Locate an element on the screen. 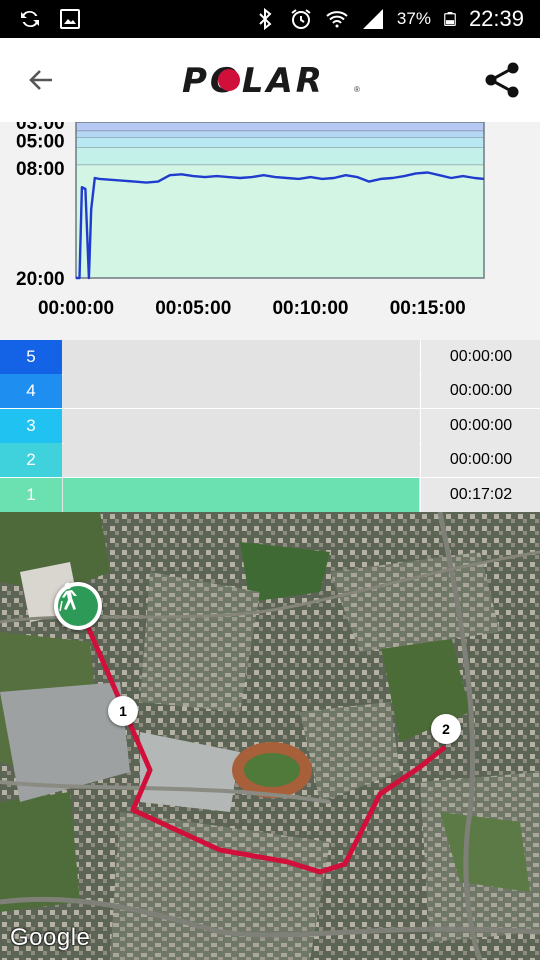 This screenshot has height=960, width=540. y-tick-label: 20:00 is located at coordinates (40, 279).